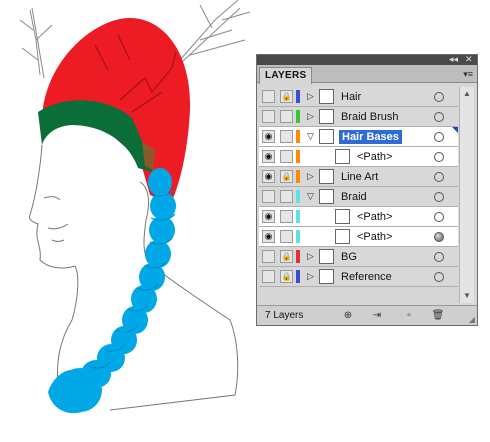  Describe the element at coordinates (112, 291) in the screenshot. I see `blue-braid-shape` at that location.